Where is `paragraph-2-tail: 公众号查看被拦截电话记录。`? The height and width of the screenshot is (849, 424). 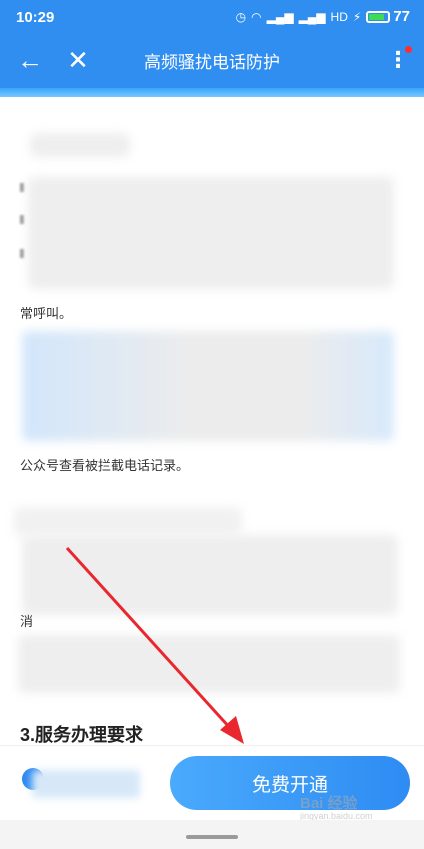 paragraph-2-tail: 公众号查看被拦截电话记录。 is located at coordinates (105, 465).